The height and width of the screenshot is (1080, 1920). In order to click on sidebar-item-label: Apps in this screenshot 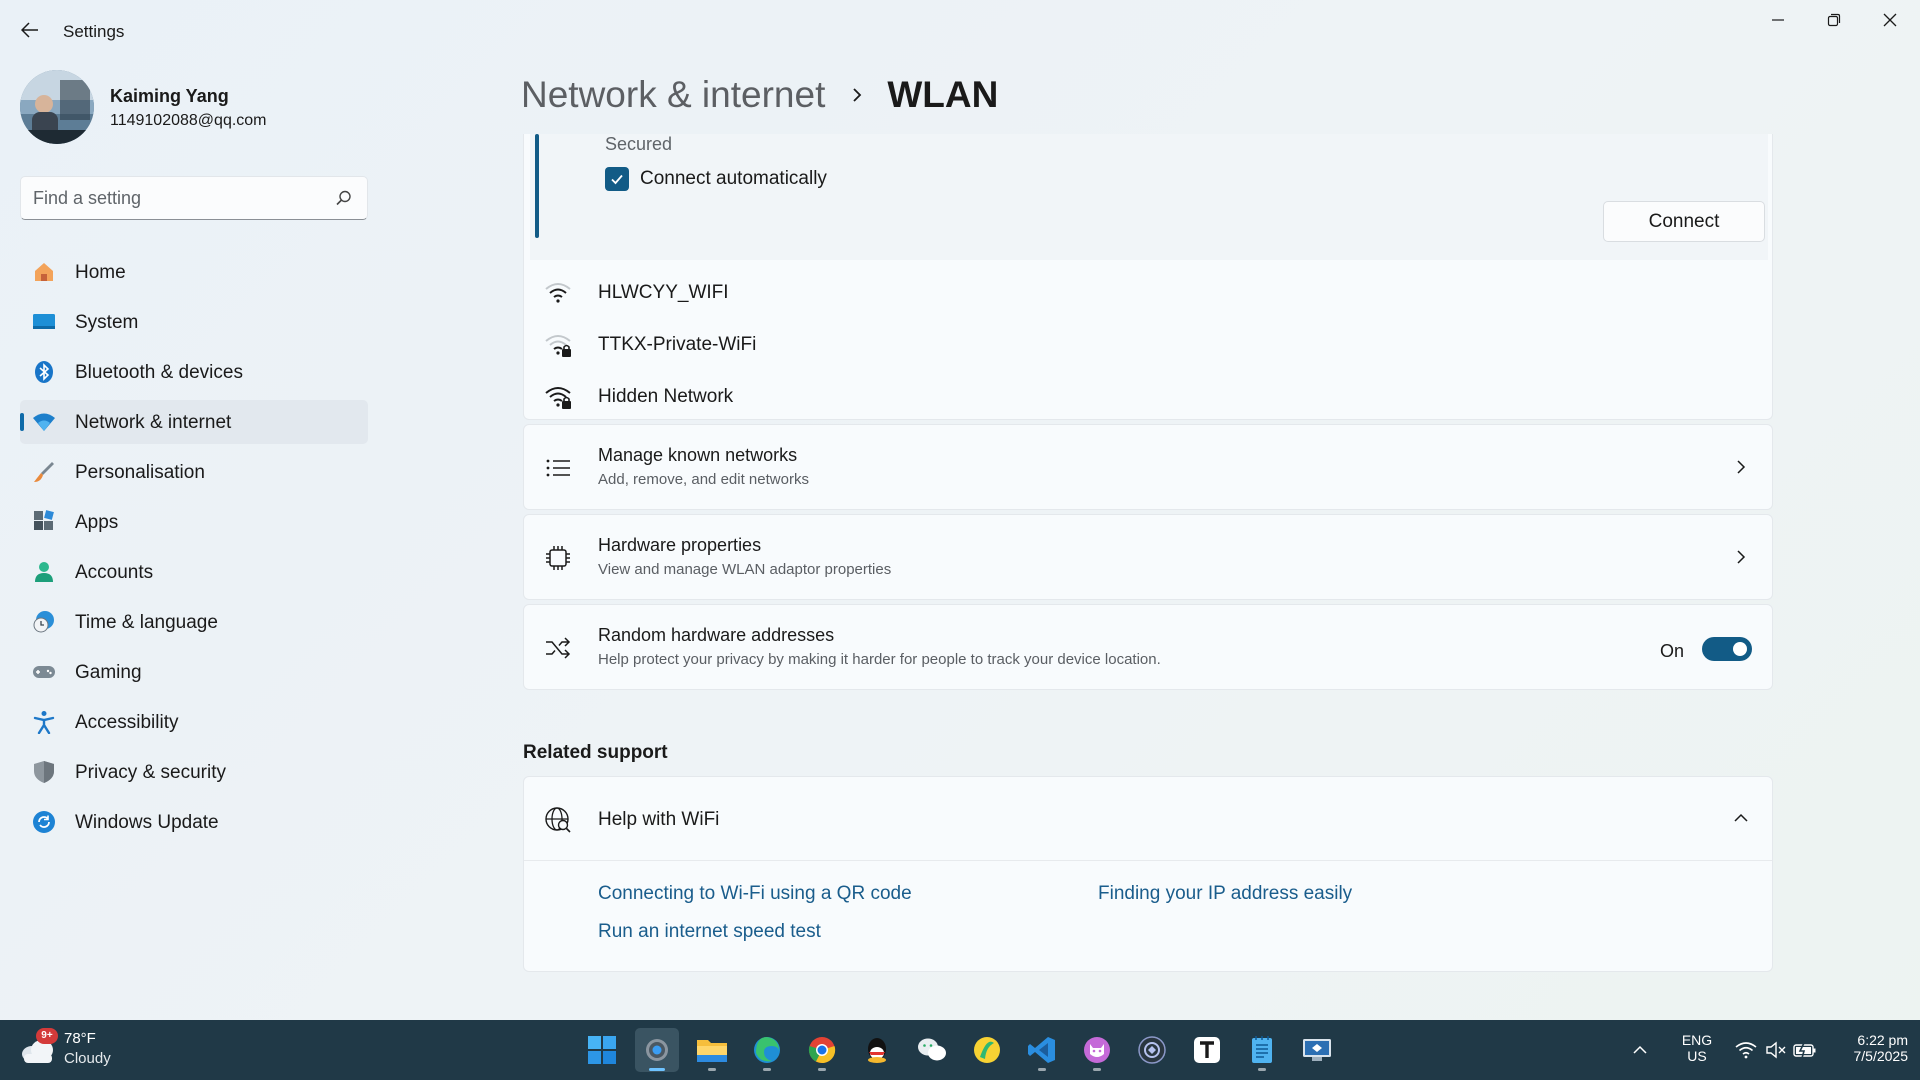, I will do `click(97, 522)`.